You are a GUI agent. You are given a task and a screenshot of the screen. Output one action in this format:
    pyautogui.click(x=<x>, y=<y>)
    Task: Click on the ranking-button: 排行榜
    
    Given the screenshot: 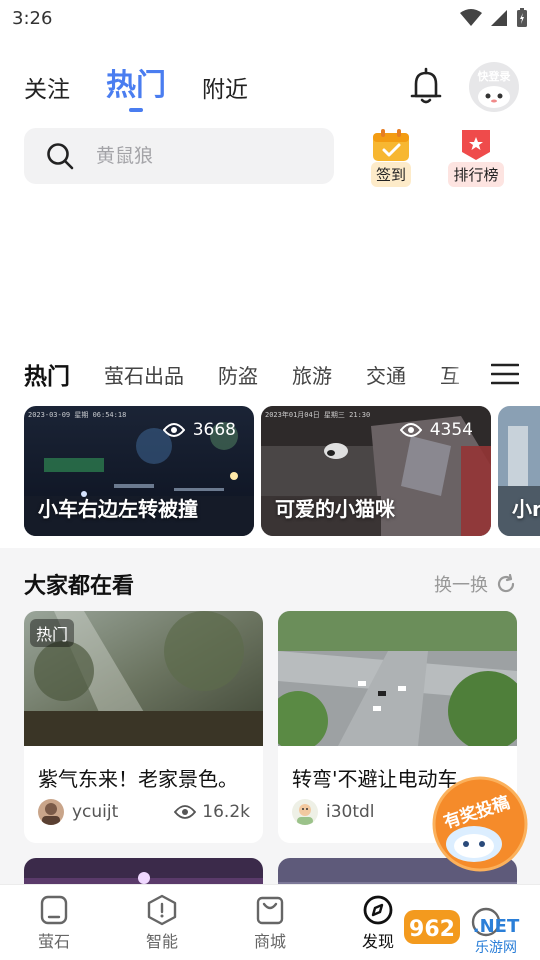 What is the action you would take?
    pyautogui.click(x=476, y=157)
    